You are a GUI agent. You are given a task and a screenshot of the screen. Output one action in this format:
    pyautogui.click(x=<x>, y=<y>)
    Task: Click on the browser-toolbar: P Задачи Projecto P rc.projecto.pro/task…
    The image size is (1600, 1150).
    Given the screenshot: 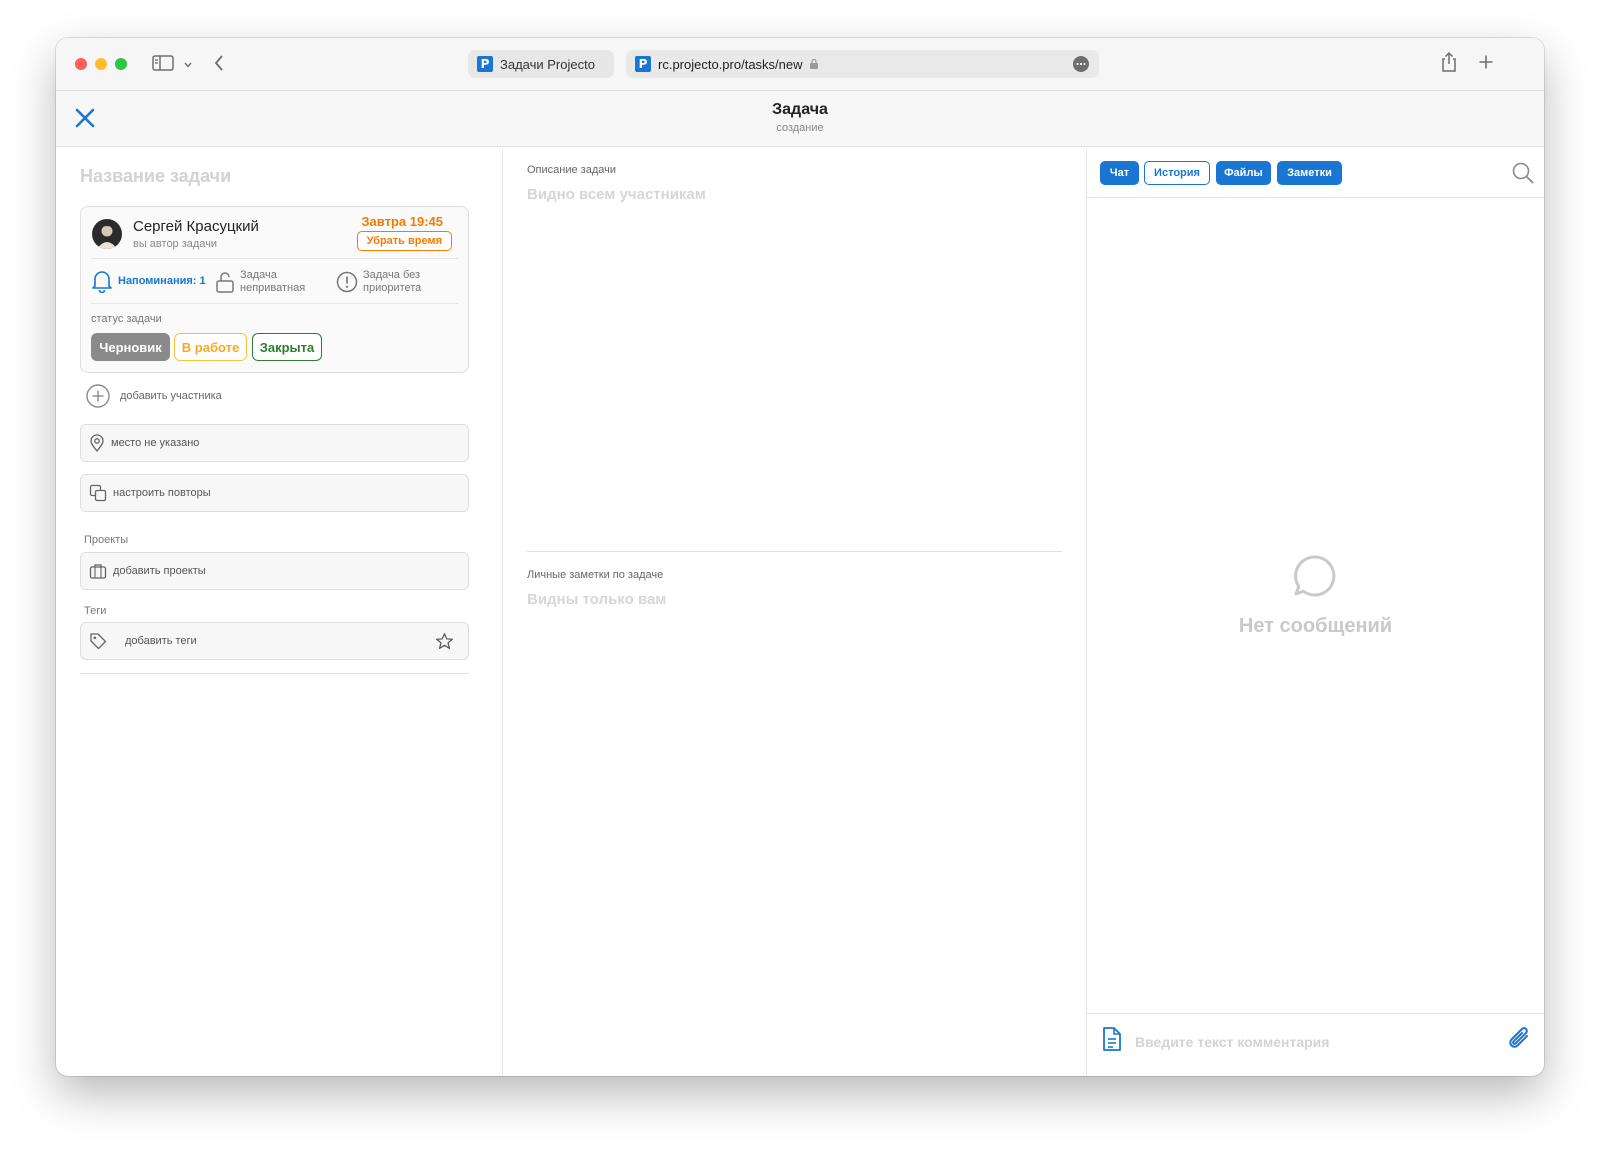 What is the action you would take?
    pyautogui.click(x=800, y=64)
    